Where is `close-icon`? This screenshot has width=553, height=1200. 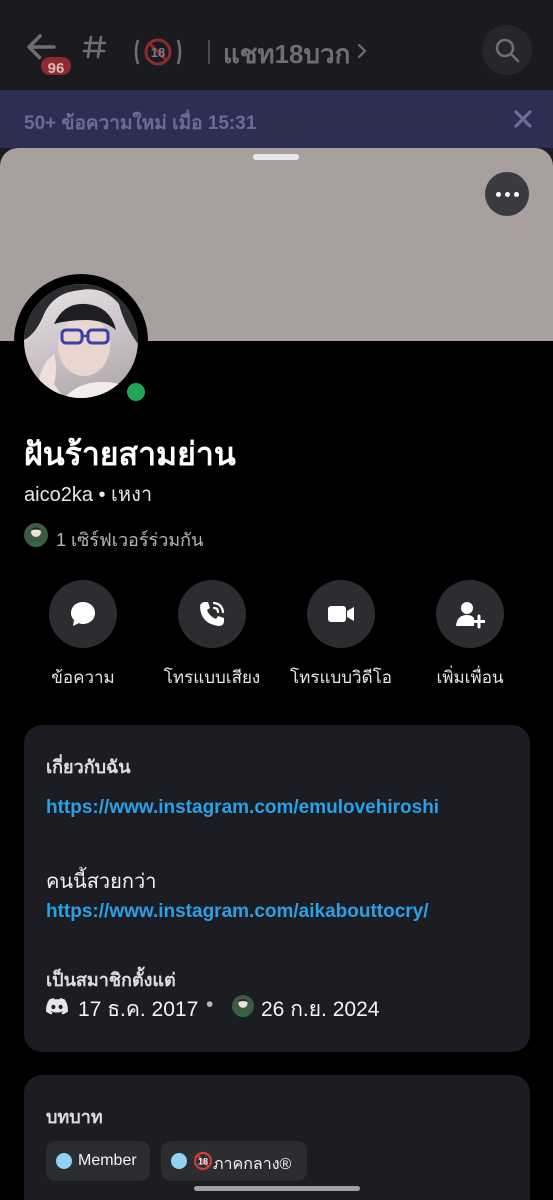
close-icon is located at coordinates (523, 119).